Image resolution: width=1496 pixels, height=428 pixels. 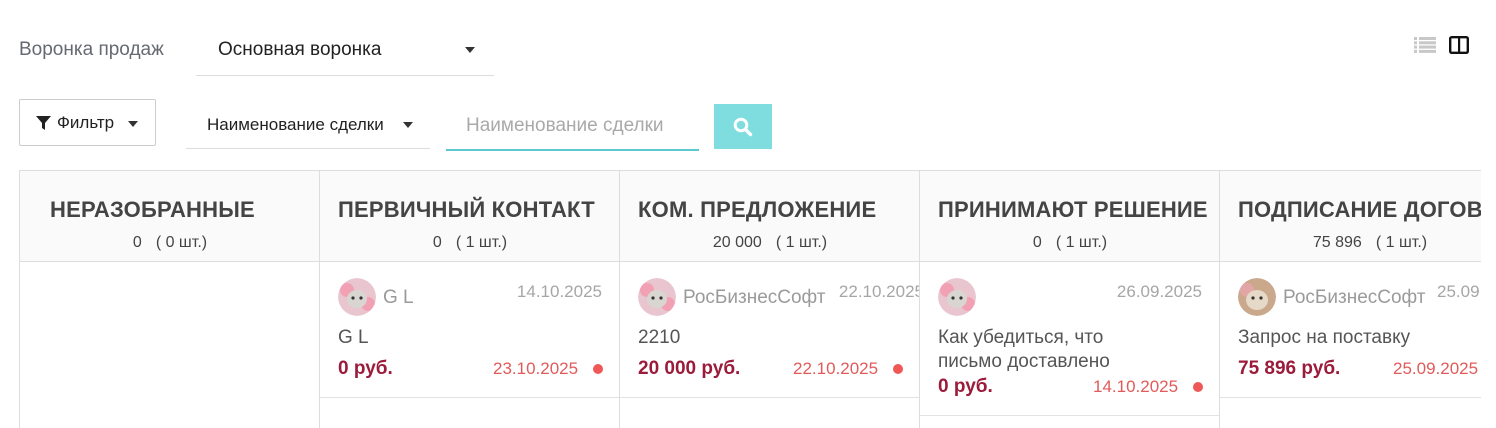 I want to click on card-title: 2210, so click(x=659, y=337).